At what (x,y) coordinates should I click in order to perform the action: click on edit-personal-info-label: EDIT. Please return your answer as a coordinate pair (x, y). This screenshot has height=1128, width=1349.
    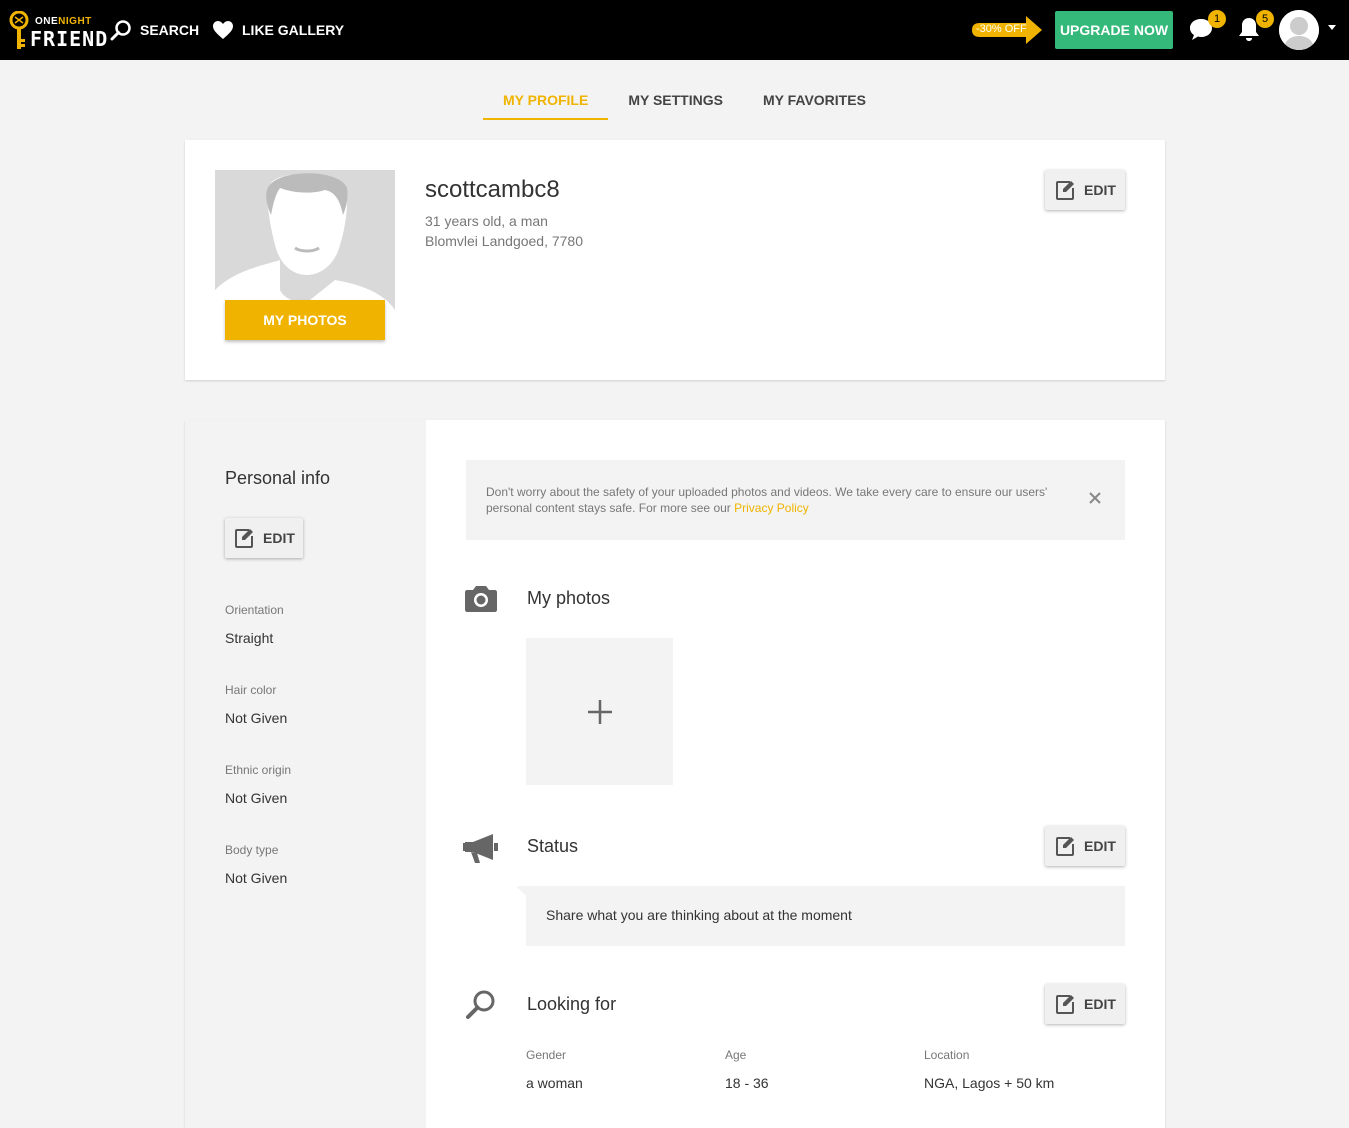
    Looking at the image, I should click on (279, 538).